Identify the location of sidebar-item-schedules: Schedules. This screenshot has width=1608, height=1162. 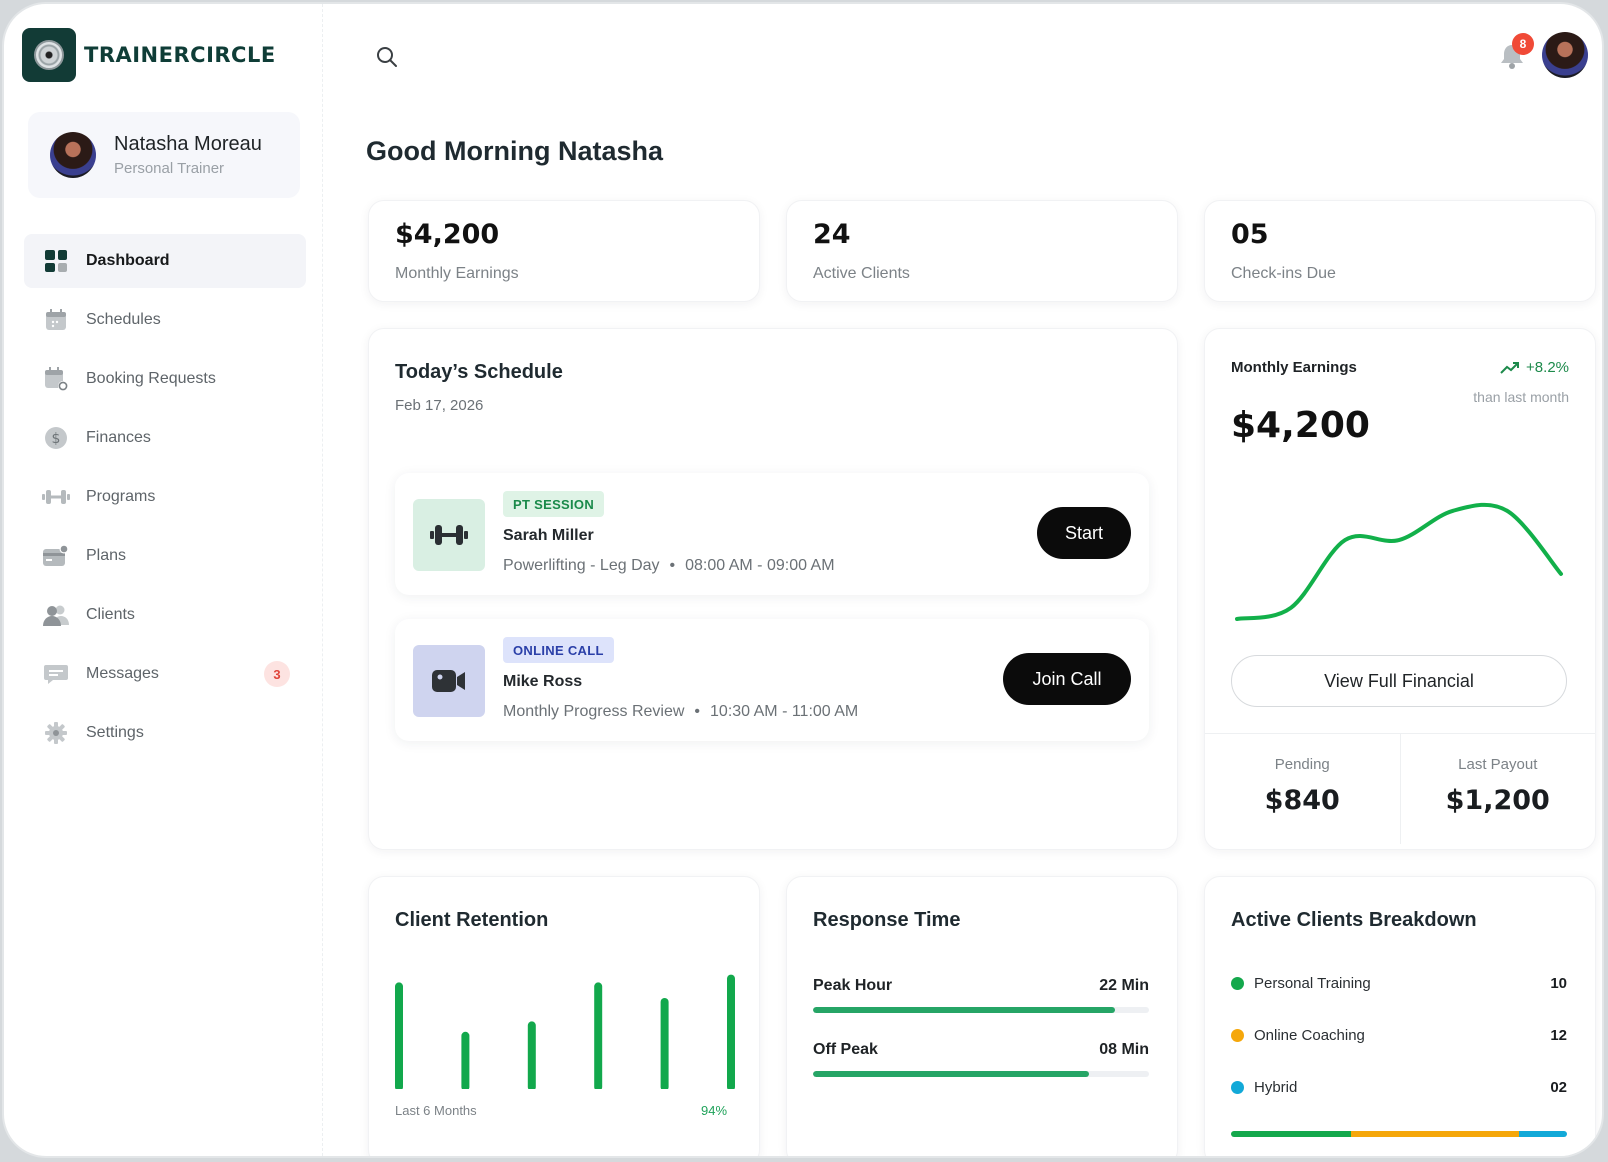
(165, 320).